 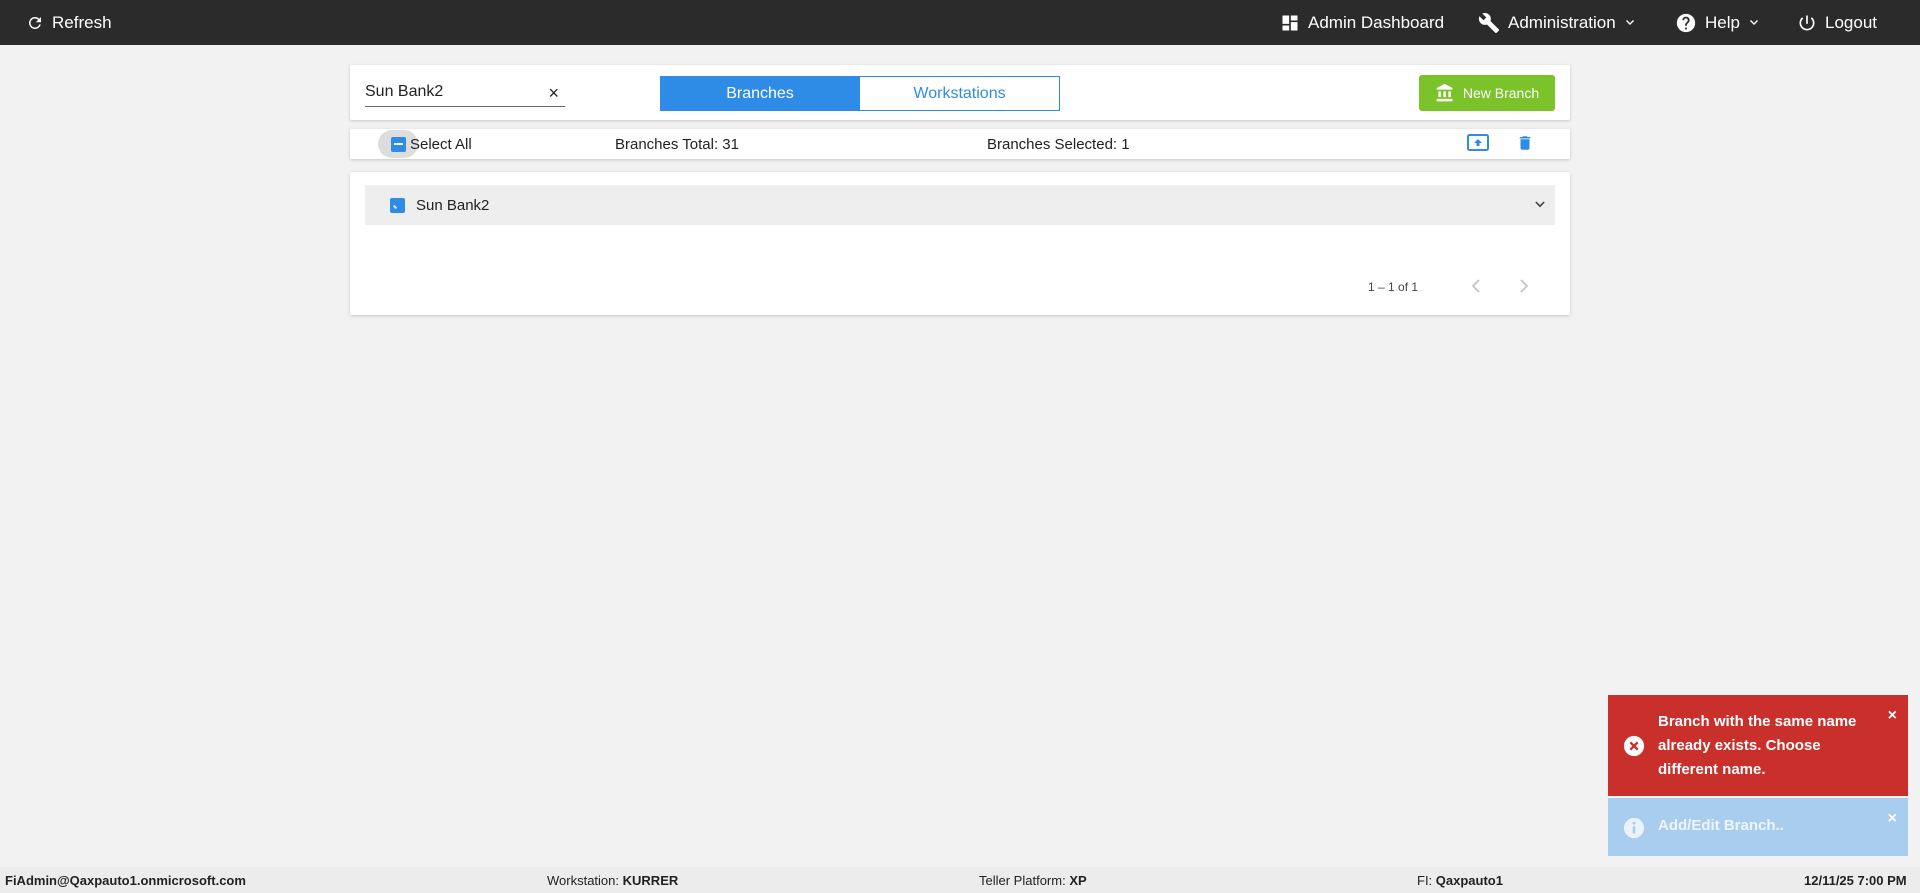 I want to click on pagination-range: 1 – 1 of 1, so click(x=1393, y=287).